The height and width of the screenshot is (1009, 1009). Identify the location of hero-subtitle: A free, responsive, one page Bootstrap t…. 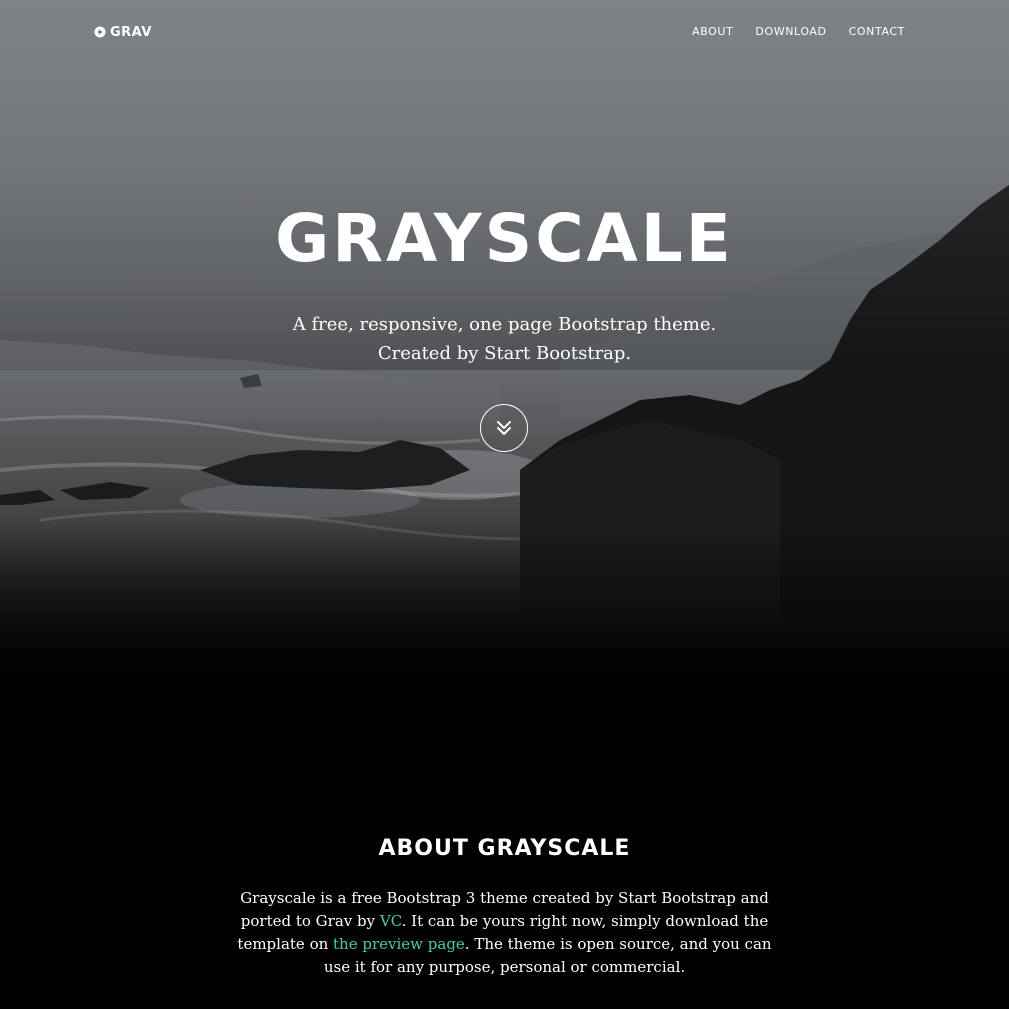
(504, 339).